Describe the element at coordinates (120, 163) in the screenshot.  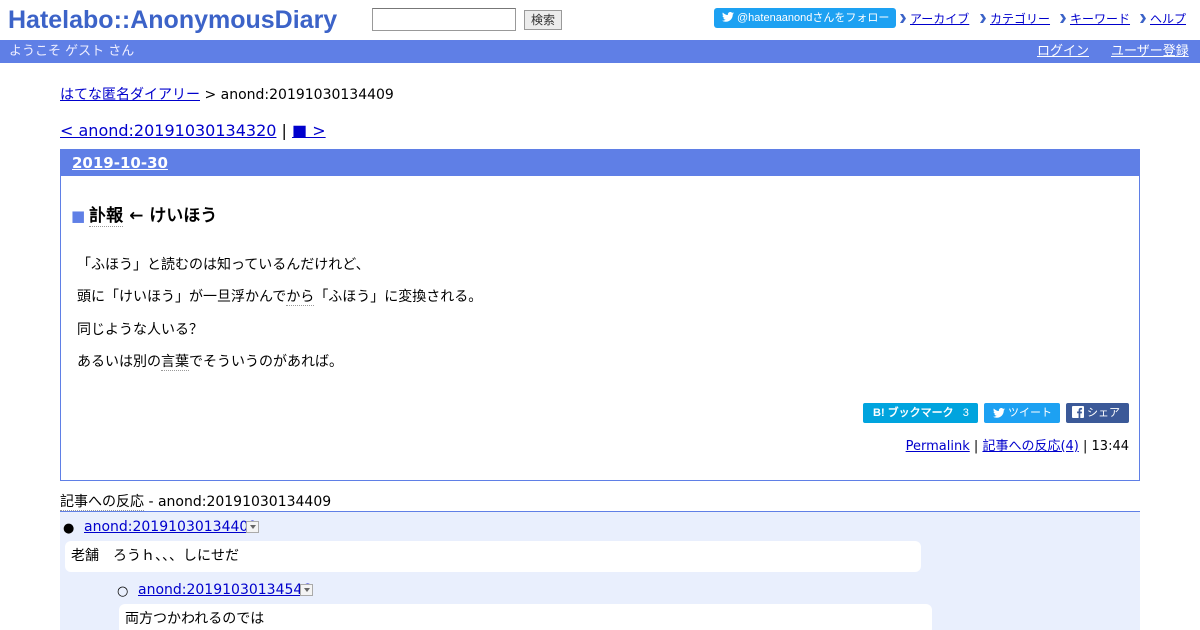
I see `entry-date: 2019-10-30` at that location.